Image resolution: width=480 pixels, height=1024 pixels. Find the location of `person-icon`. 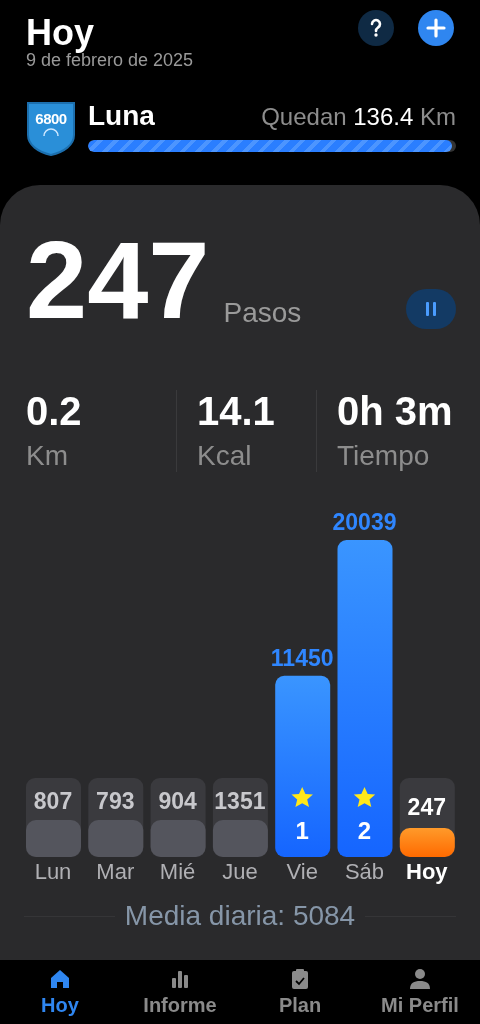

person-icon is located at coordinates (420, 978).